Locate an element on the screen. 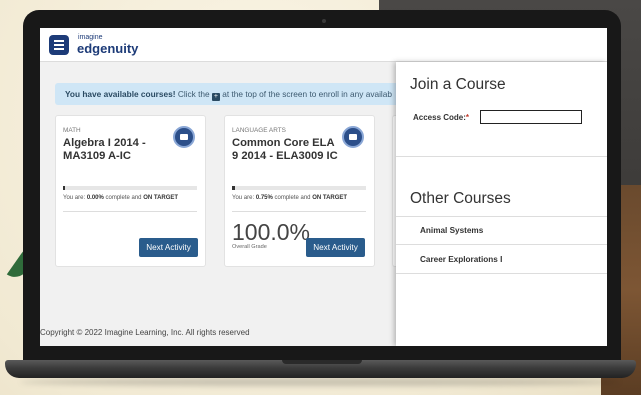  progress-text: You are: 0.75% complete and ON TARGET is located at coordinates (289, 198).